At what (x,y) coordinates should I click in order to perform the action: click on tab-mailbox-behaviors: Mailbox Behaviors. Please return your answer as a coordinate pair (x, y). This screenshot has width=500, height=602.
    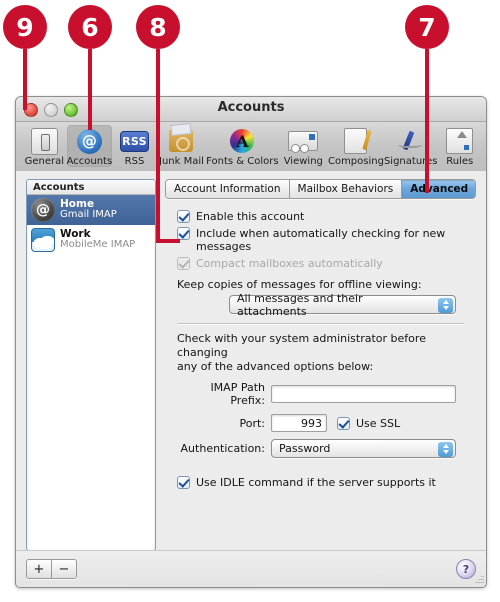
    Looking at the image, I should click on (346, 189).